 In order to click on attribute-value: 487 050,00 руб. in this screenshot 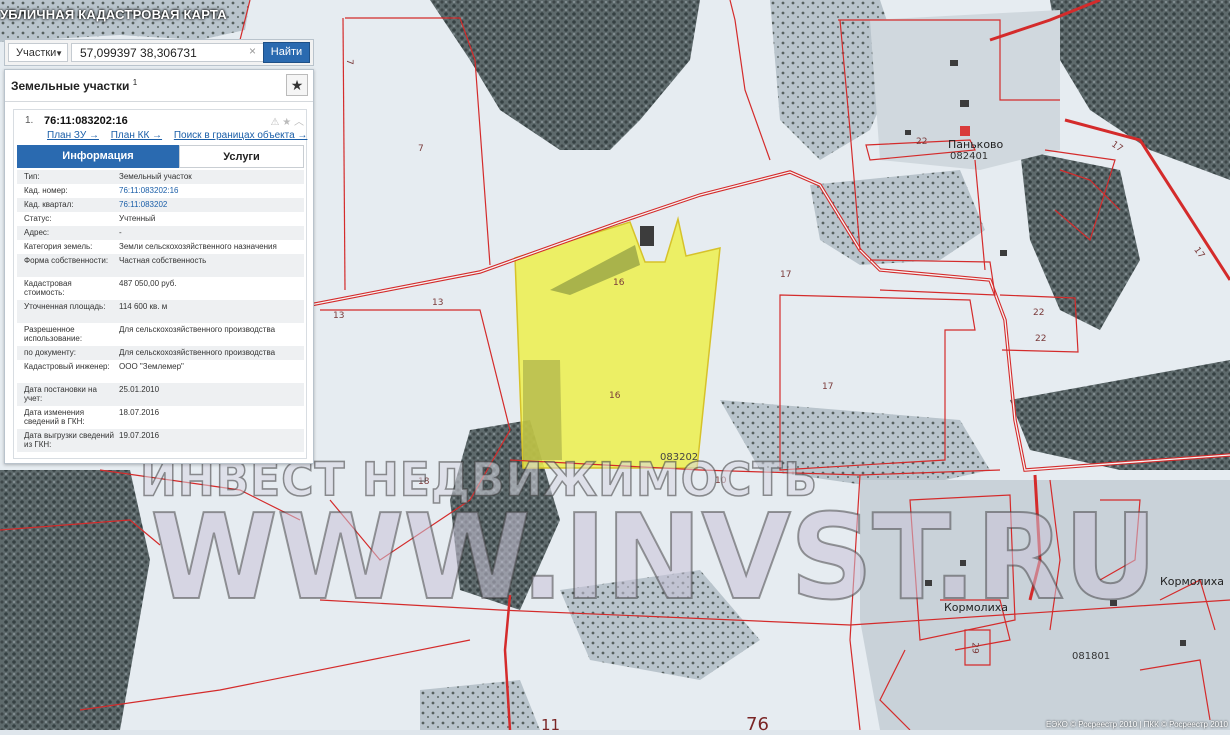, I will do `click(148, 283)`.